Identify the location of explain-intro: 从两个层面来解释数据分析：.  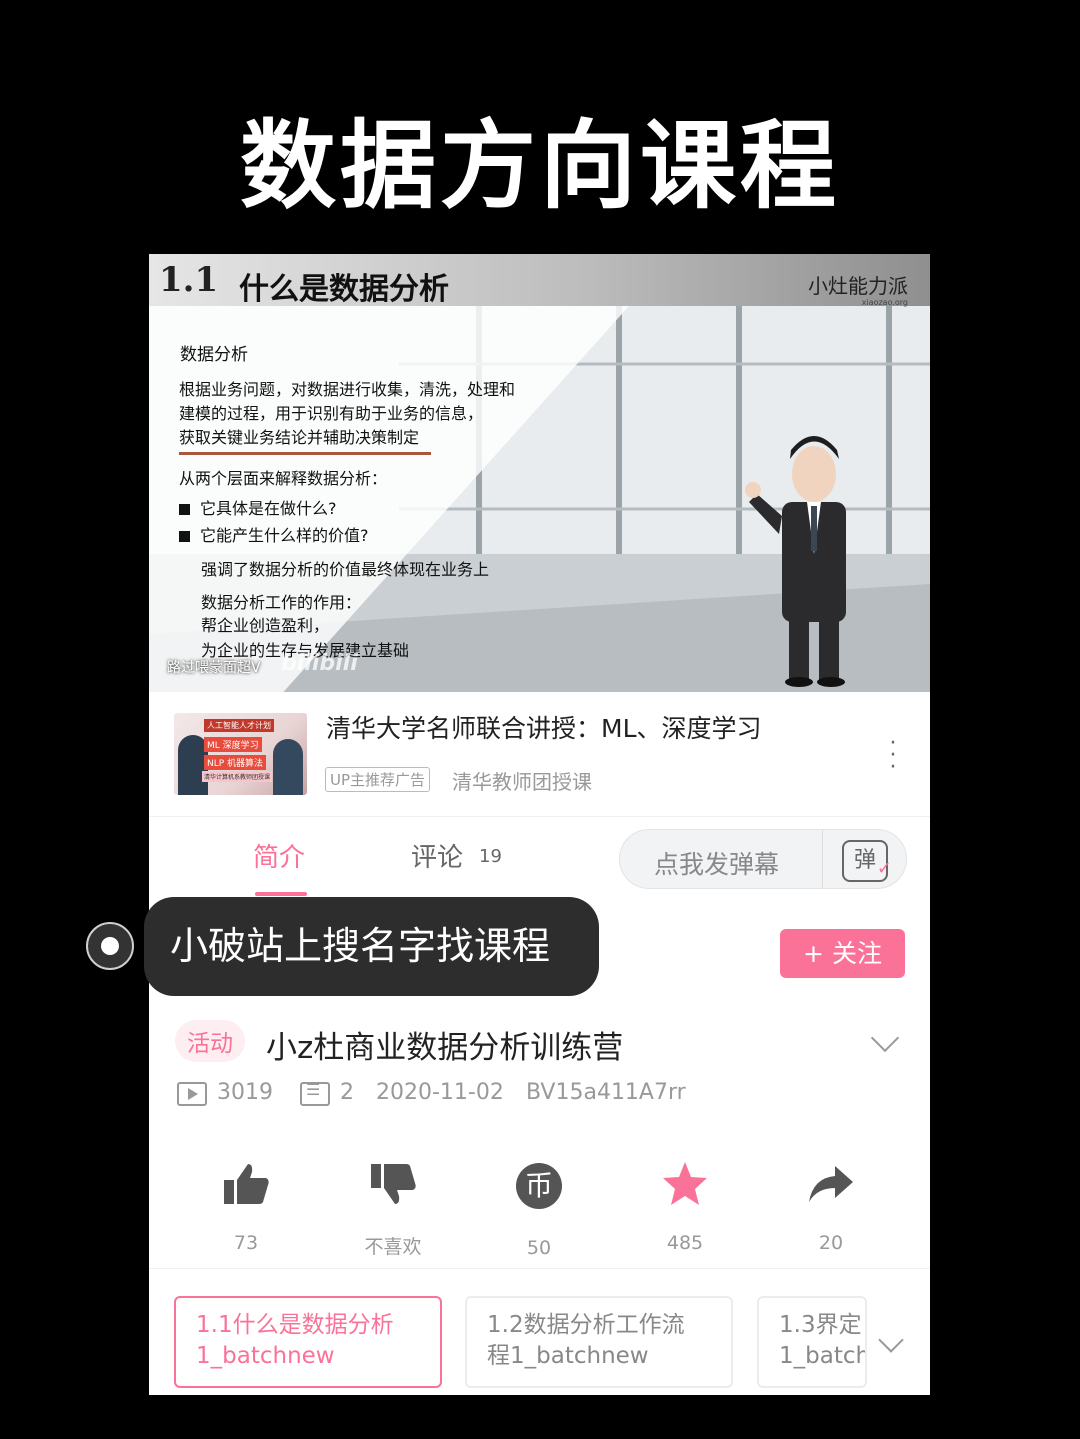
(283, 478).